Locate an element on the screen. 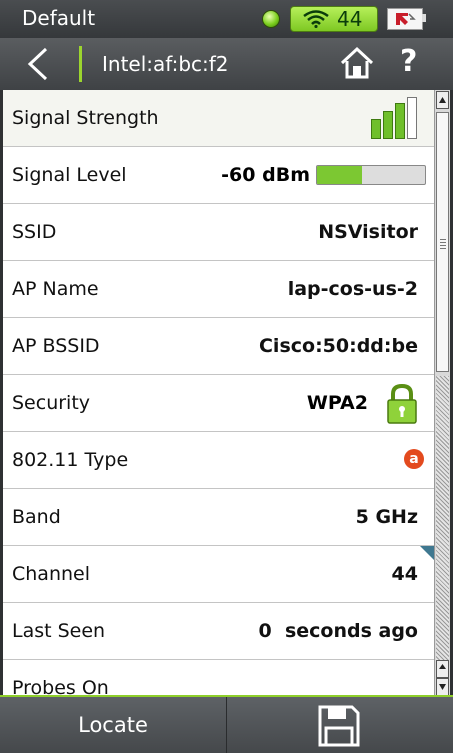 This screenshot has height=753, width=453. row-label: Last Seen is located at coordinates (59, 631).